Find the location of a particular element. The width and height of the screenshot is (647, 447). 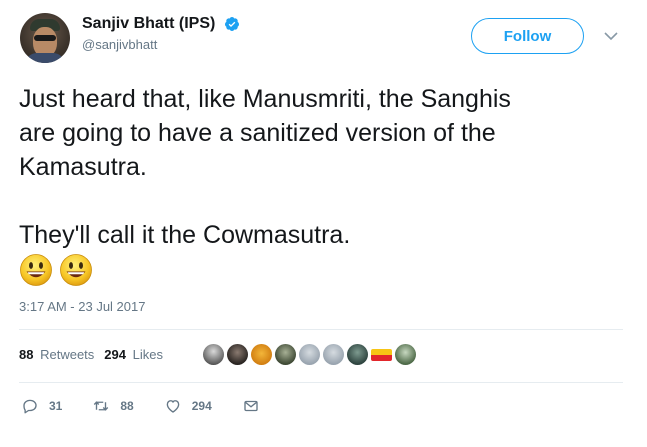

reply-button: 31 is located at coordinates (41, 406).